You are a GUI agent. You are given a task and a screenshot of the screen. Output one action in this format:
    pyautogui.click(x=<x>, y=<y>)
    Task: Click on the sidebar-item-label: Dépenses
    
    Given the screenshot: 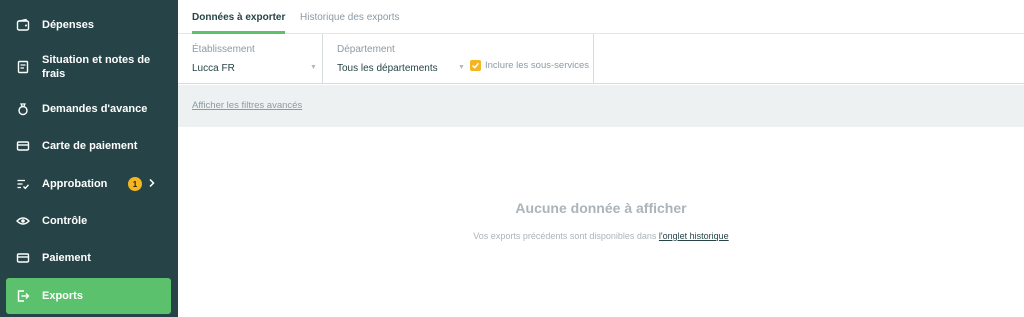 What is the action you would take?
    pyautogui.click(x=68, y=25)
    